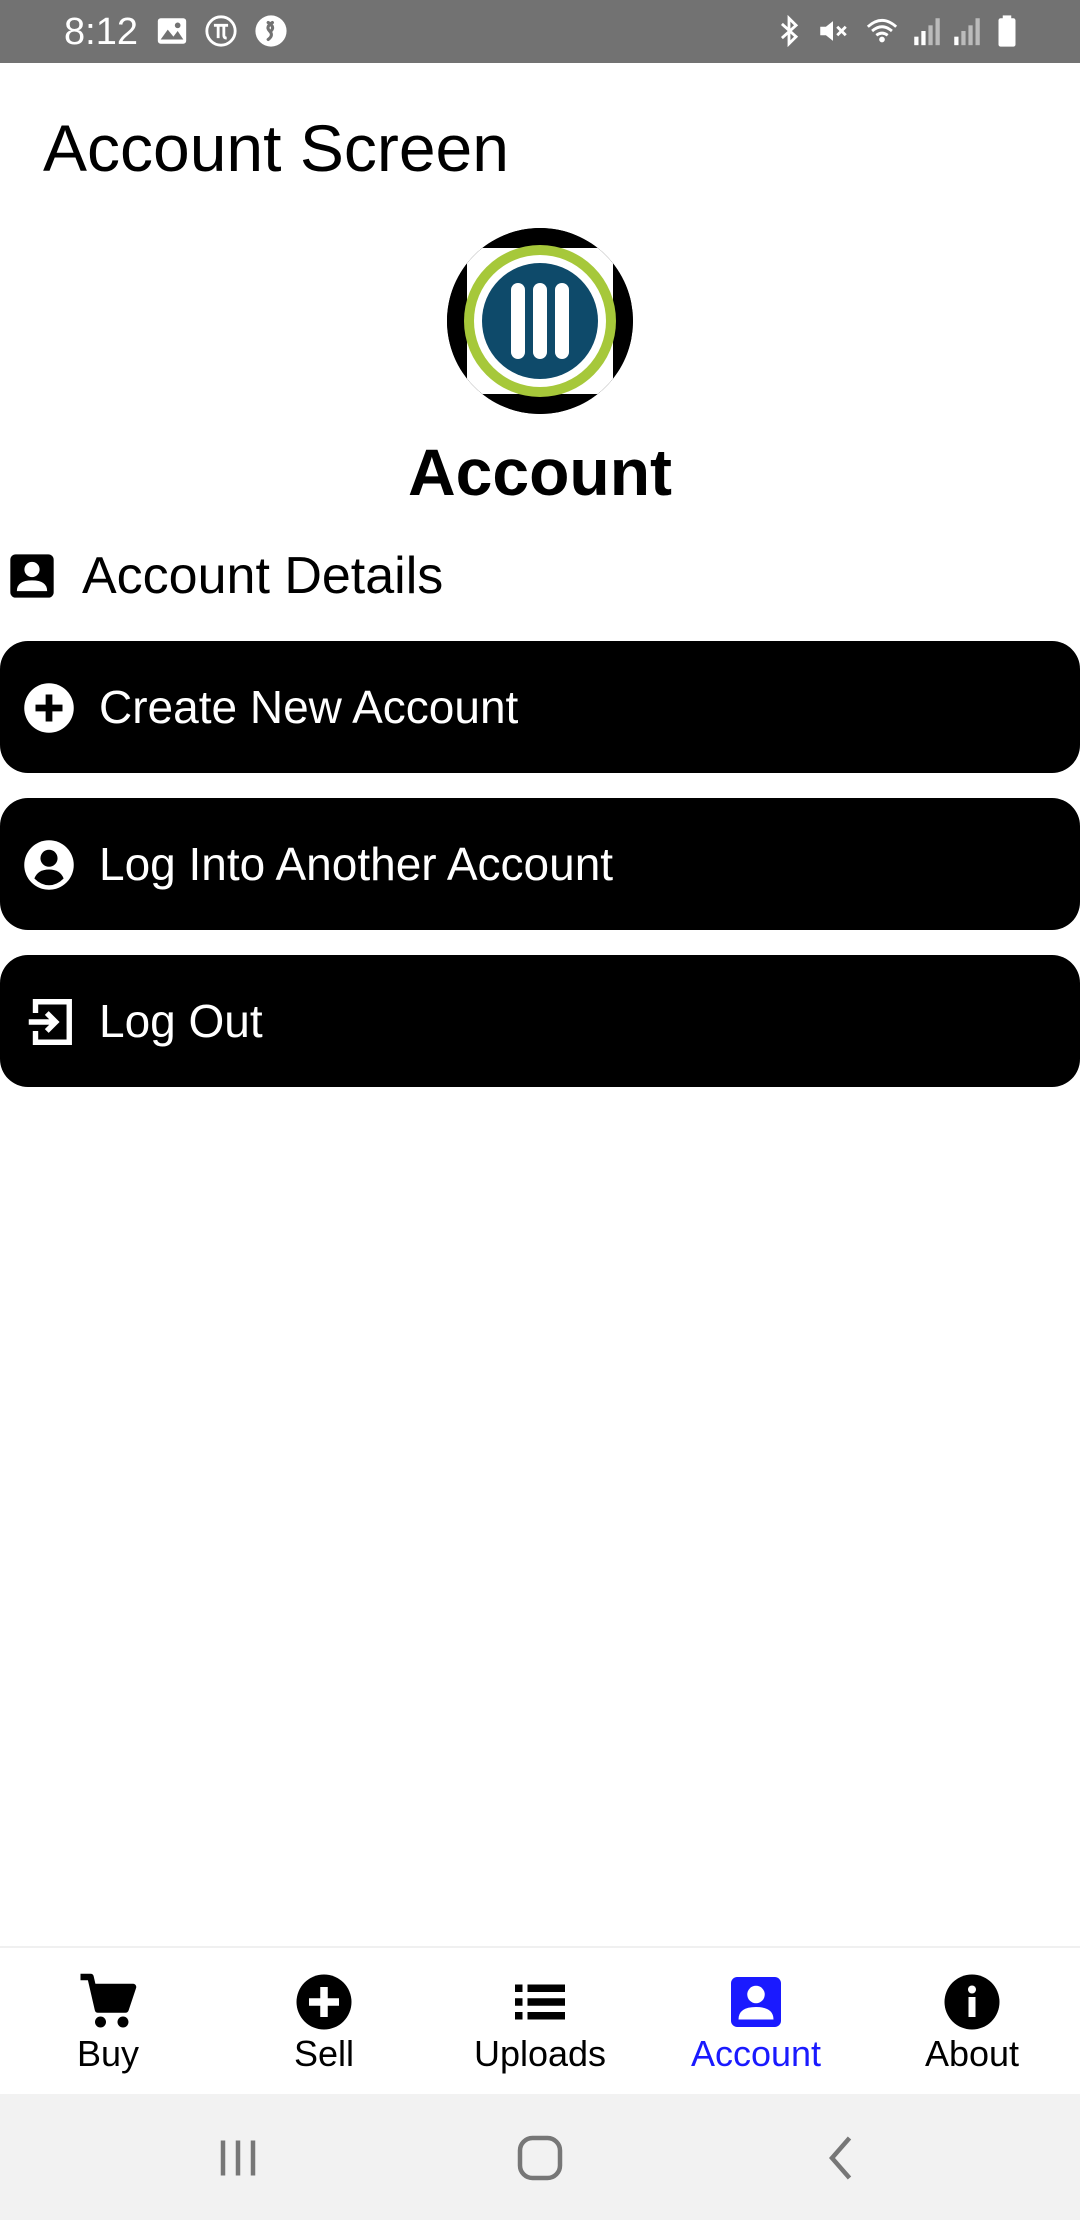 This screenshot has height=2220, width=1080. I want to click on home-icon, so click(540, 2158).